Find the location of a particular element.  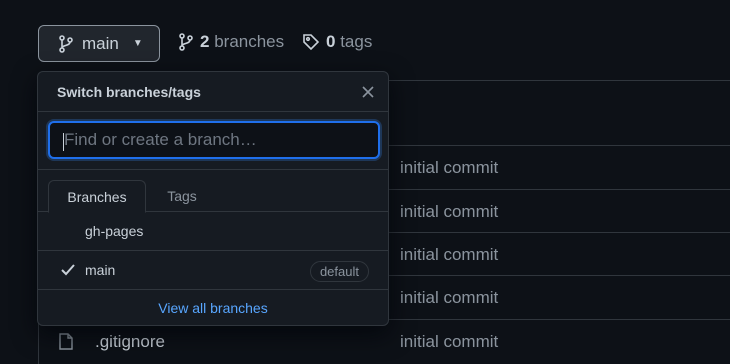

default-badge: default is located at coordinates (339, 271).